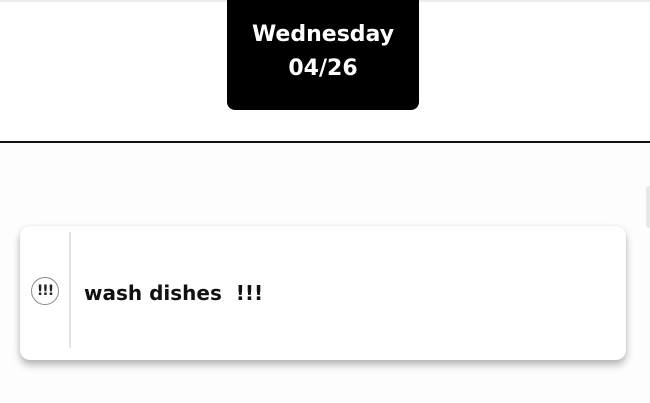 This screenshot has width=650, height=403. I want to click on date-label: 04/26, so click(323, 68).